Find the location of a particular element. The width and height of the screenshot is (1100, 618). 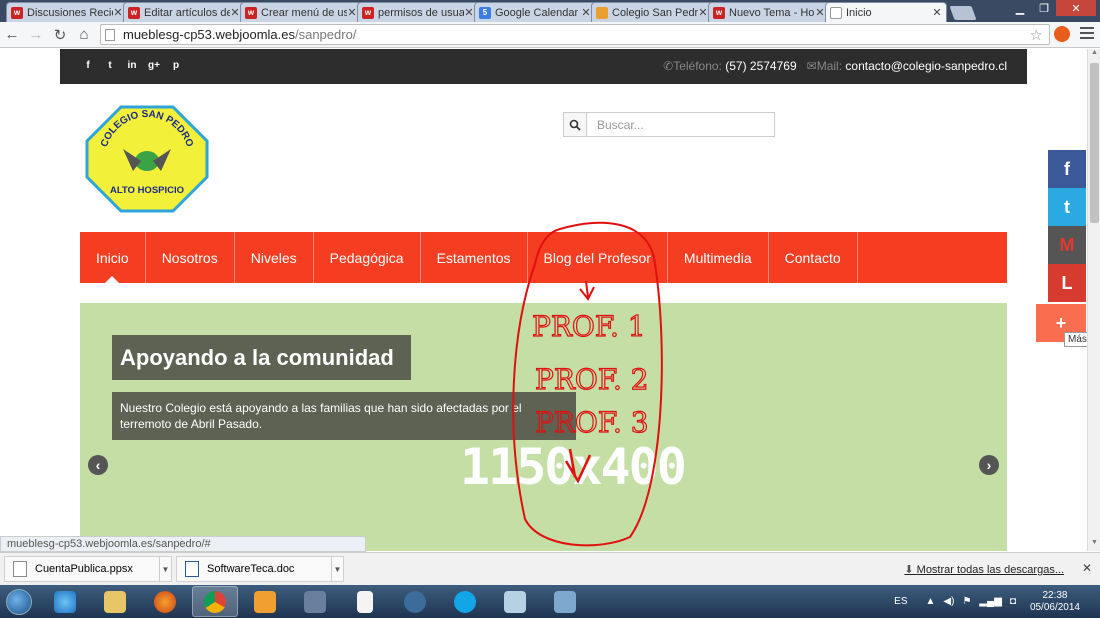

share-l-icon: L is located at coordinates (1067, 283).